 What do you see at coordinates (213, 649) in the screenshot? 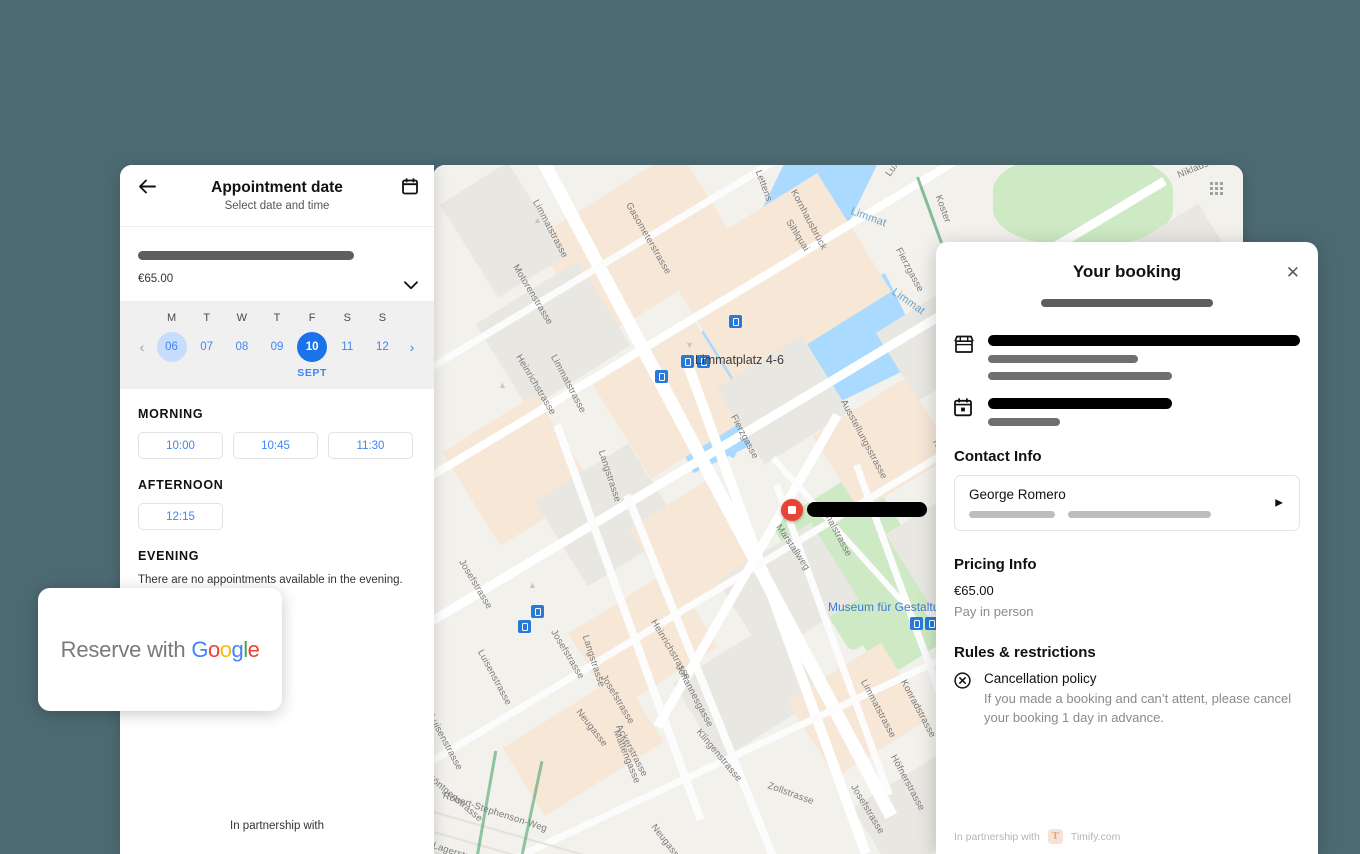
I see `google-letter-o1: o` at bounding box center [213, 649].